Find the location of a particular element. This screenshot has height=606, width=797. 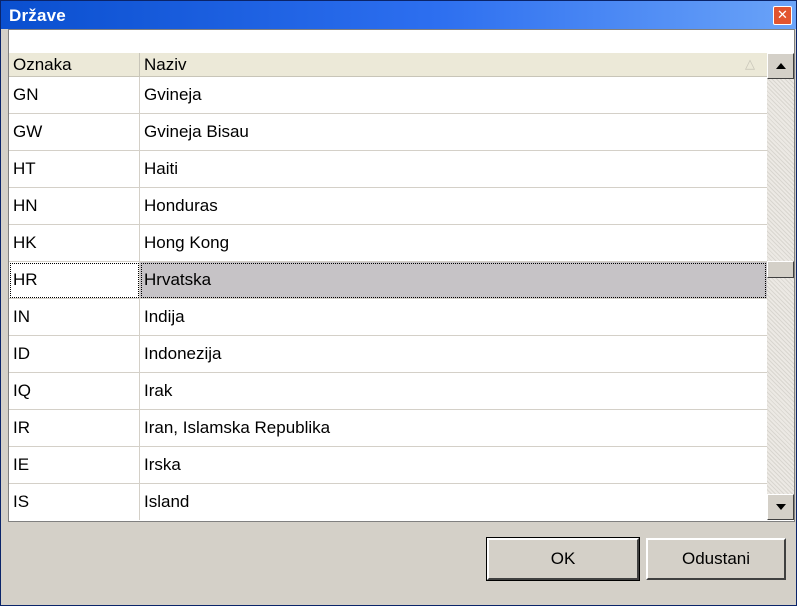

close-button: ✕ is located at coordinates (782, 15).